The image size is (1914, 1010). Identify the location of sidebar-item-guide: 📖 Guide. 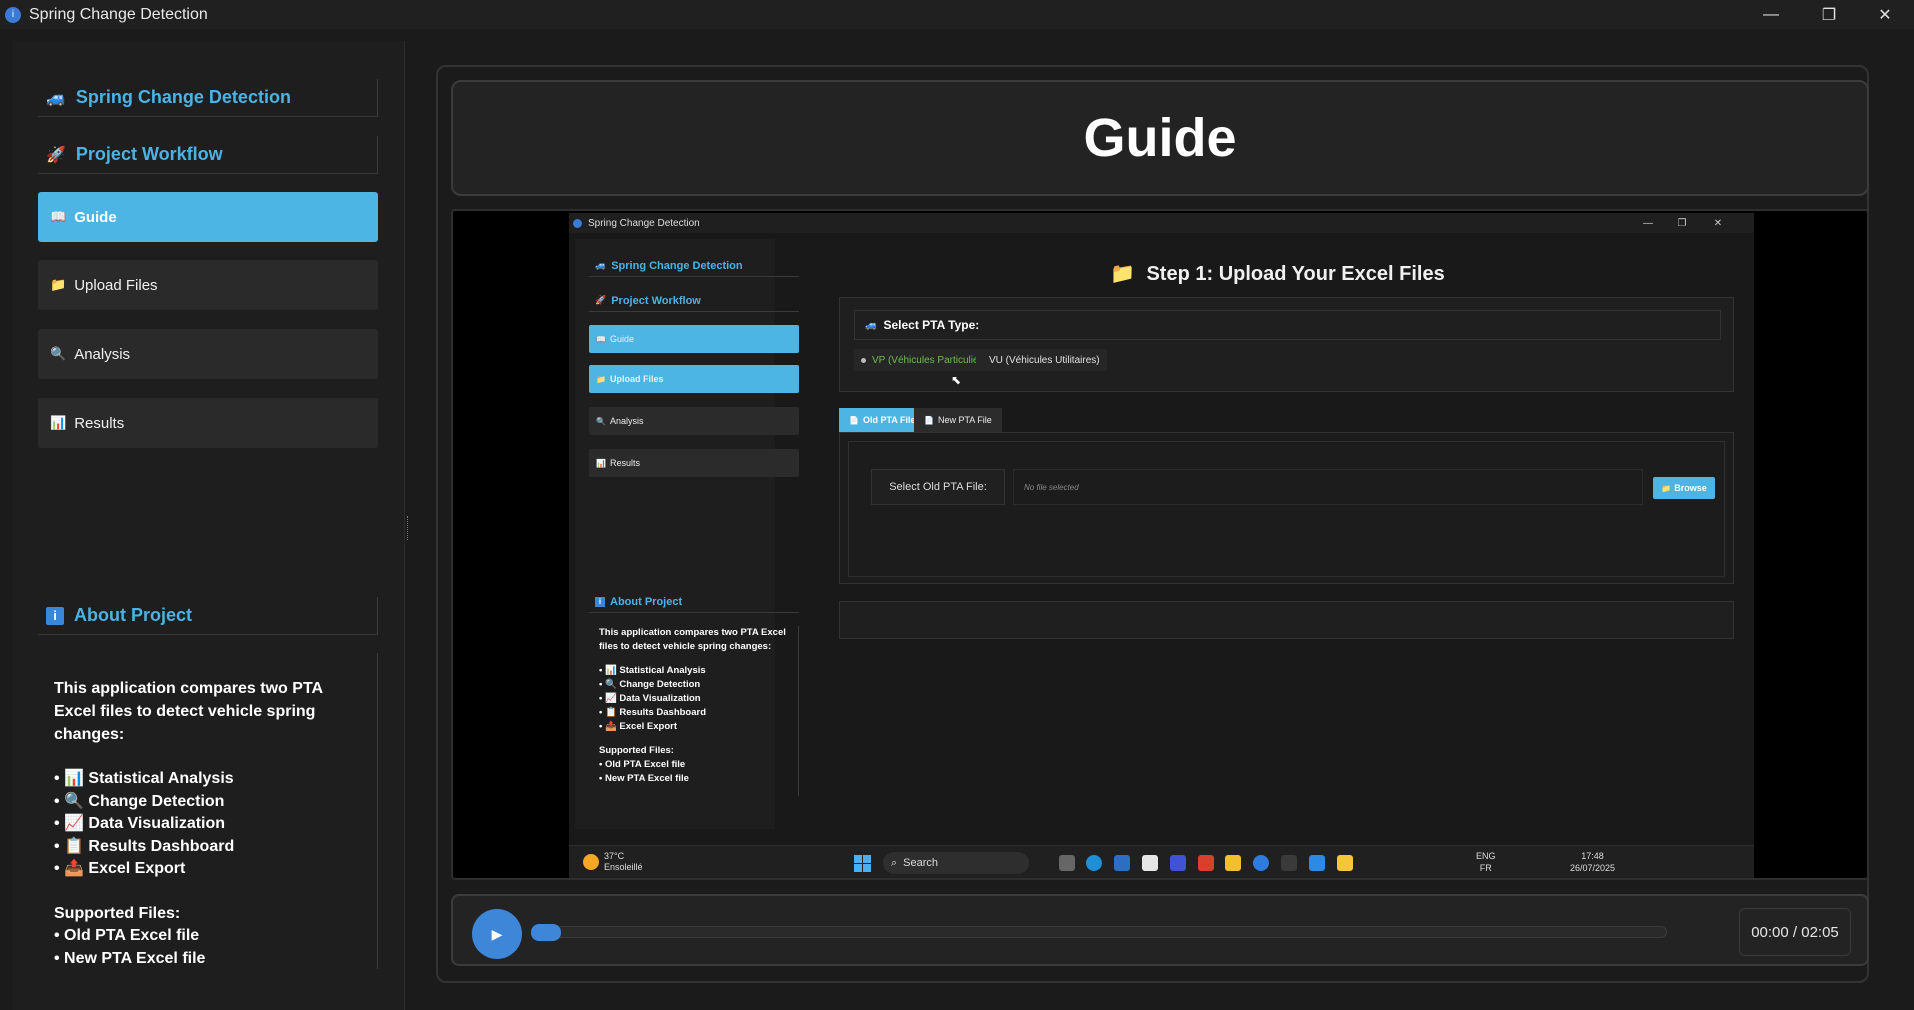
(208, 217).